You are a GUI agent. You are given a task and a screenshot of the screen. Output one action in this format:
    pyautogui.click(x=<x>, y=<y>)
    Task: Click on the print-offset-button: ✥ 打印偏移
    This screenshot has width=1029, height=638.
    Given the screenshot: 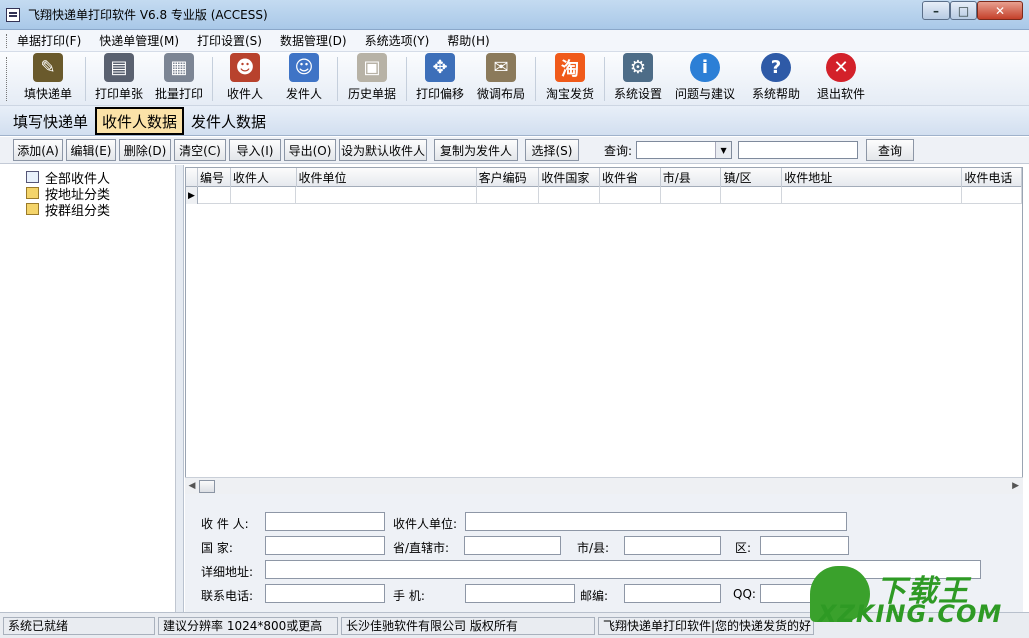 What is the action you would take?
    pyautogui.click(x=440, y=79)
    